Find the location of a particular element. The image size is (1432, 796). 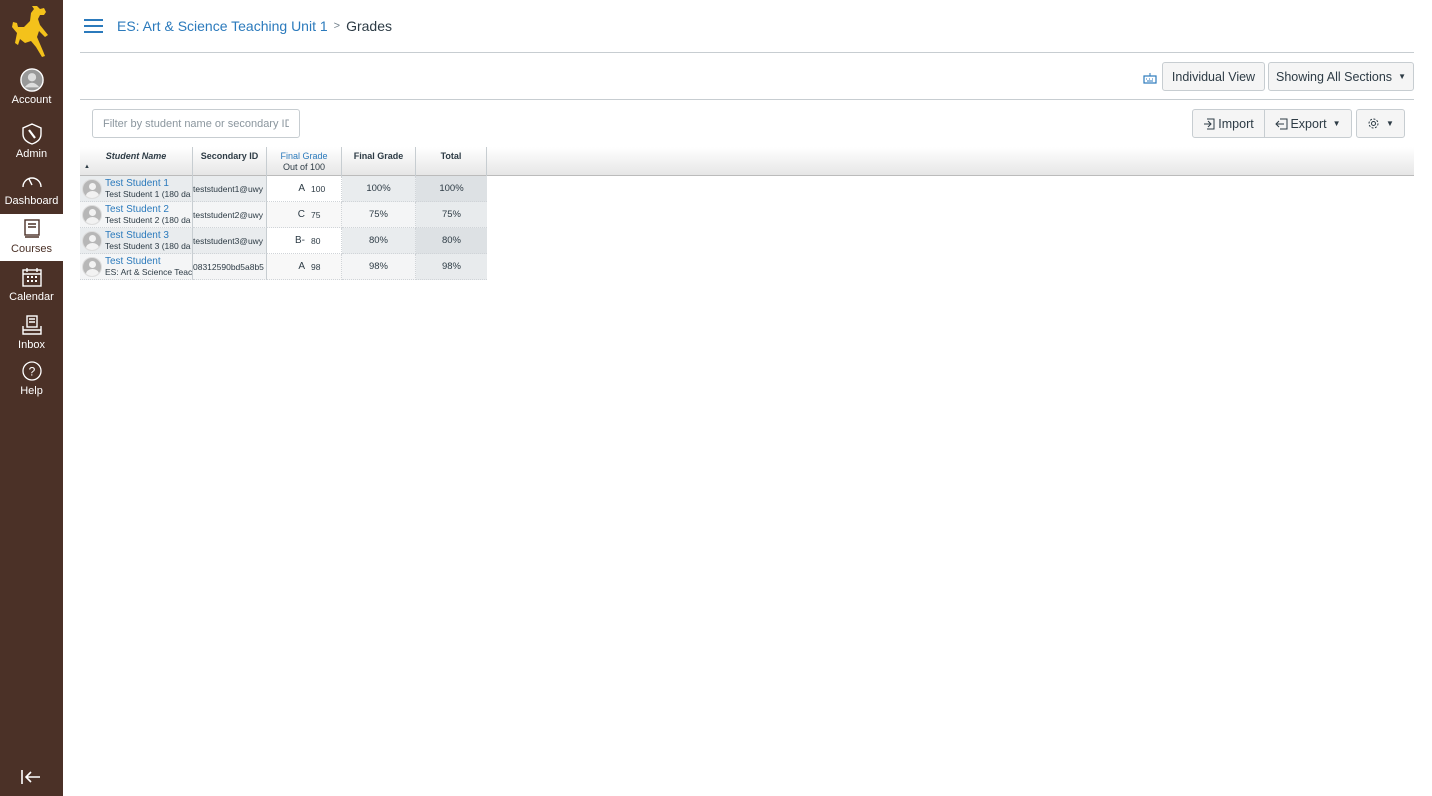

student-name-cell: Test Student 3 Test Student 3 (180 da is located at coordinates (136, 241).